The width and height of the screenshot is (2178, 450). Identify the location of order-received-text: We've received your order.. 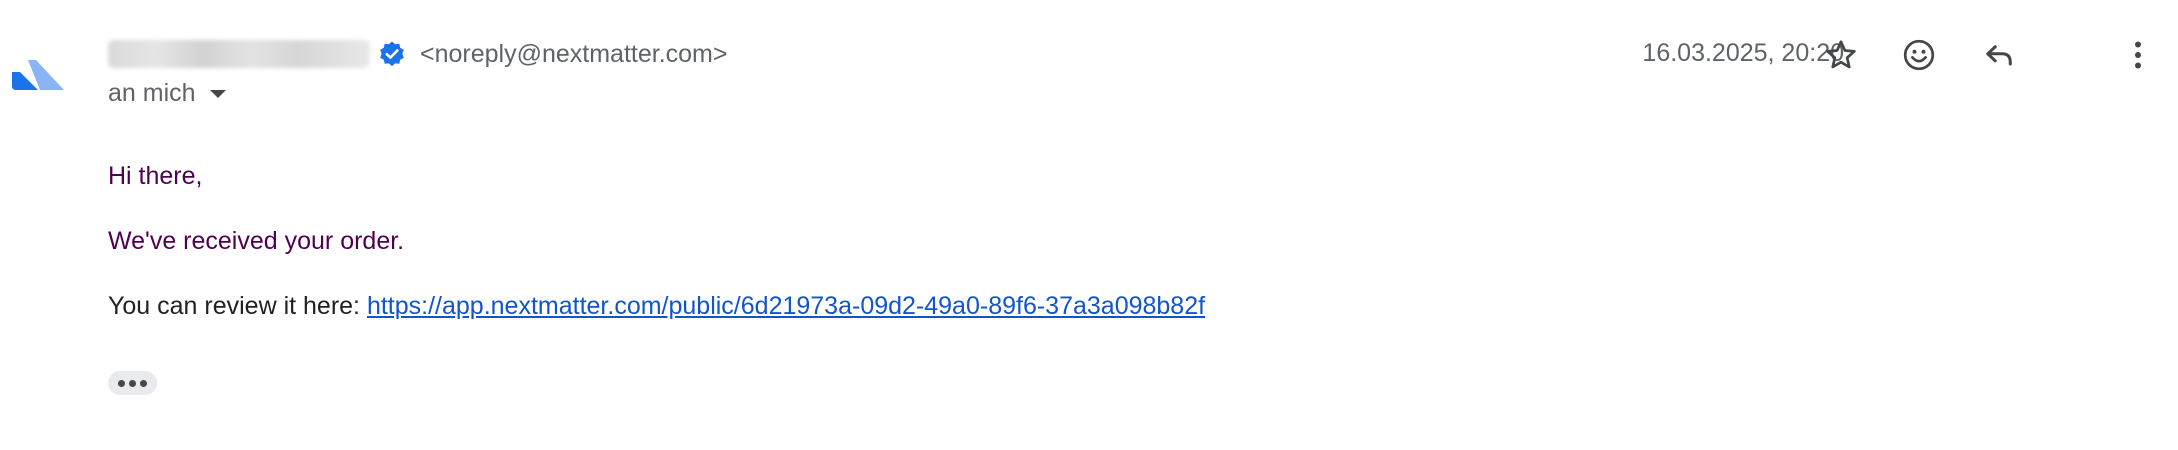
(256, 241).